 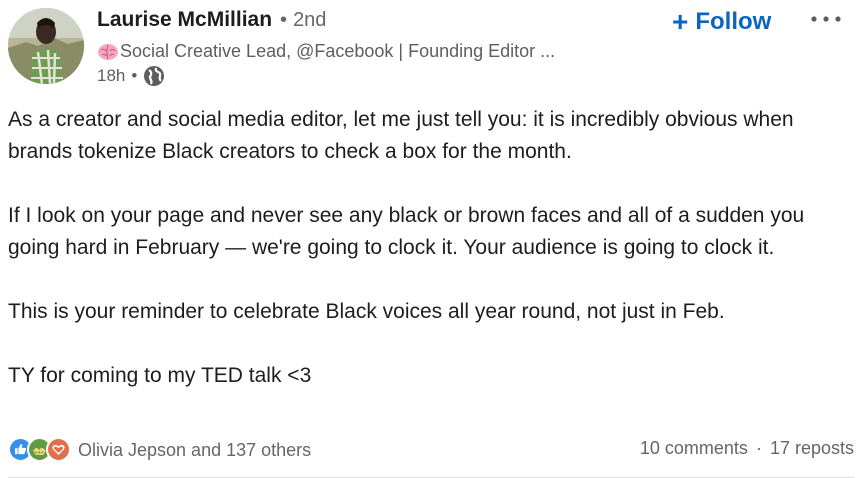 I want to click on comments-count: 10 comments, so click(x=694, y=448).